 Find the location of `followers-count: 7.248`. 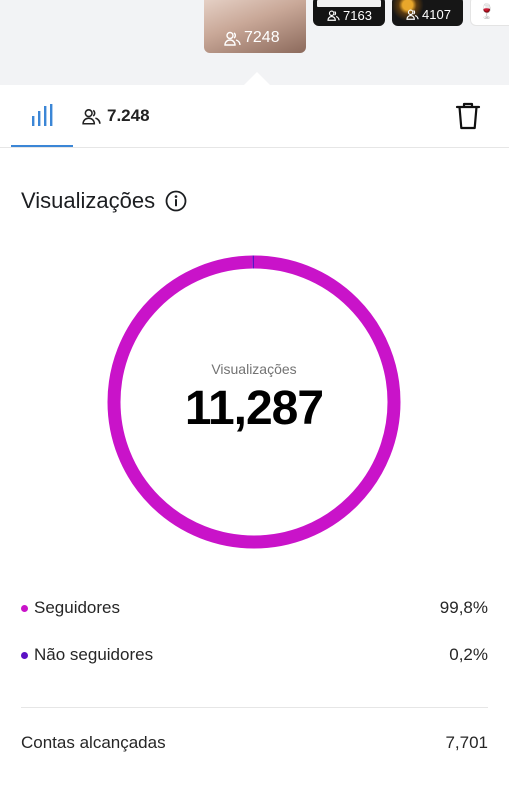

followers-count: 7.248 is located at coordinates (128, 115).